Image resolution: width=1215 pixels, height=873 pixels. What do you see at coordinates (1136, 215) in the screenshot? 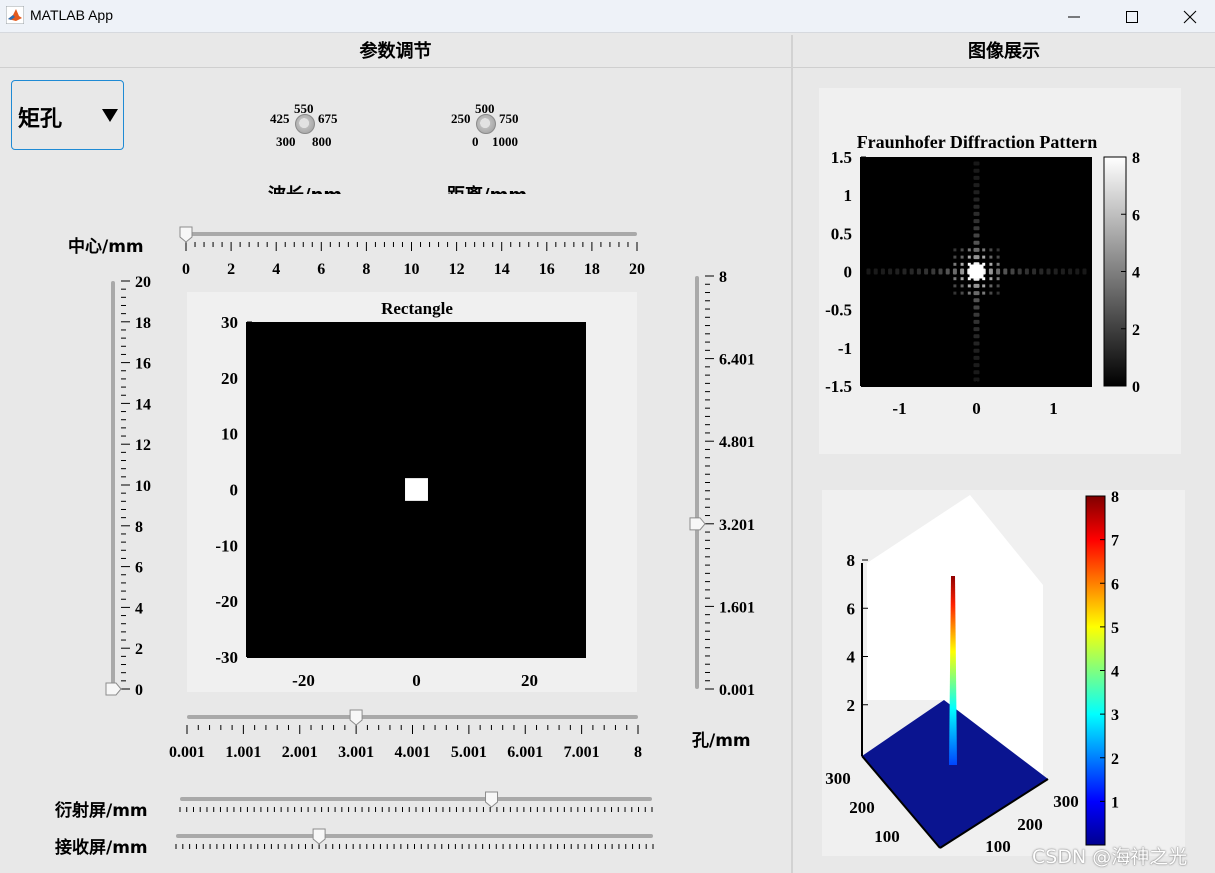
I see `colorbar-tick-label: 6` at bounding box center [1136, 215].